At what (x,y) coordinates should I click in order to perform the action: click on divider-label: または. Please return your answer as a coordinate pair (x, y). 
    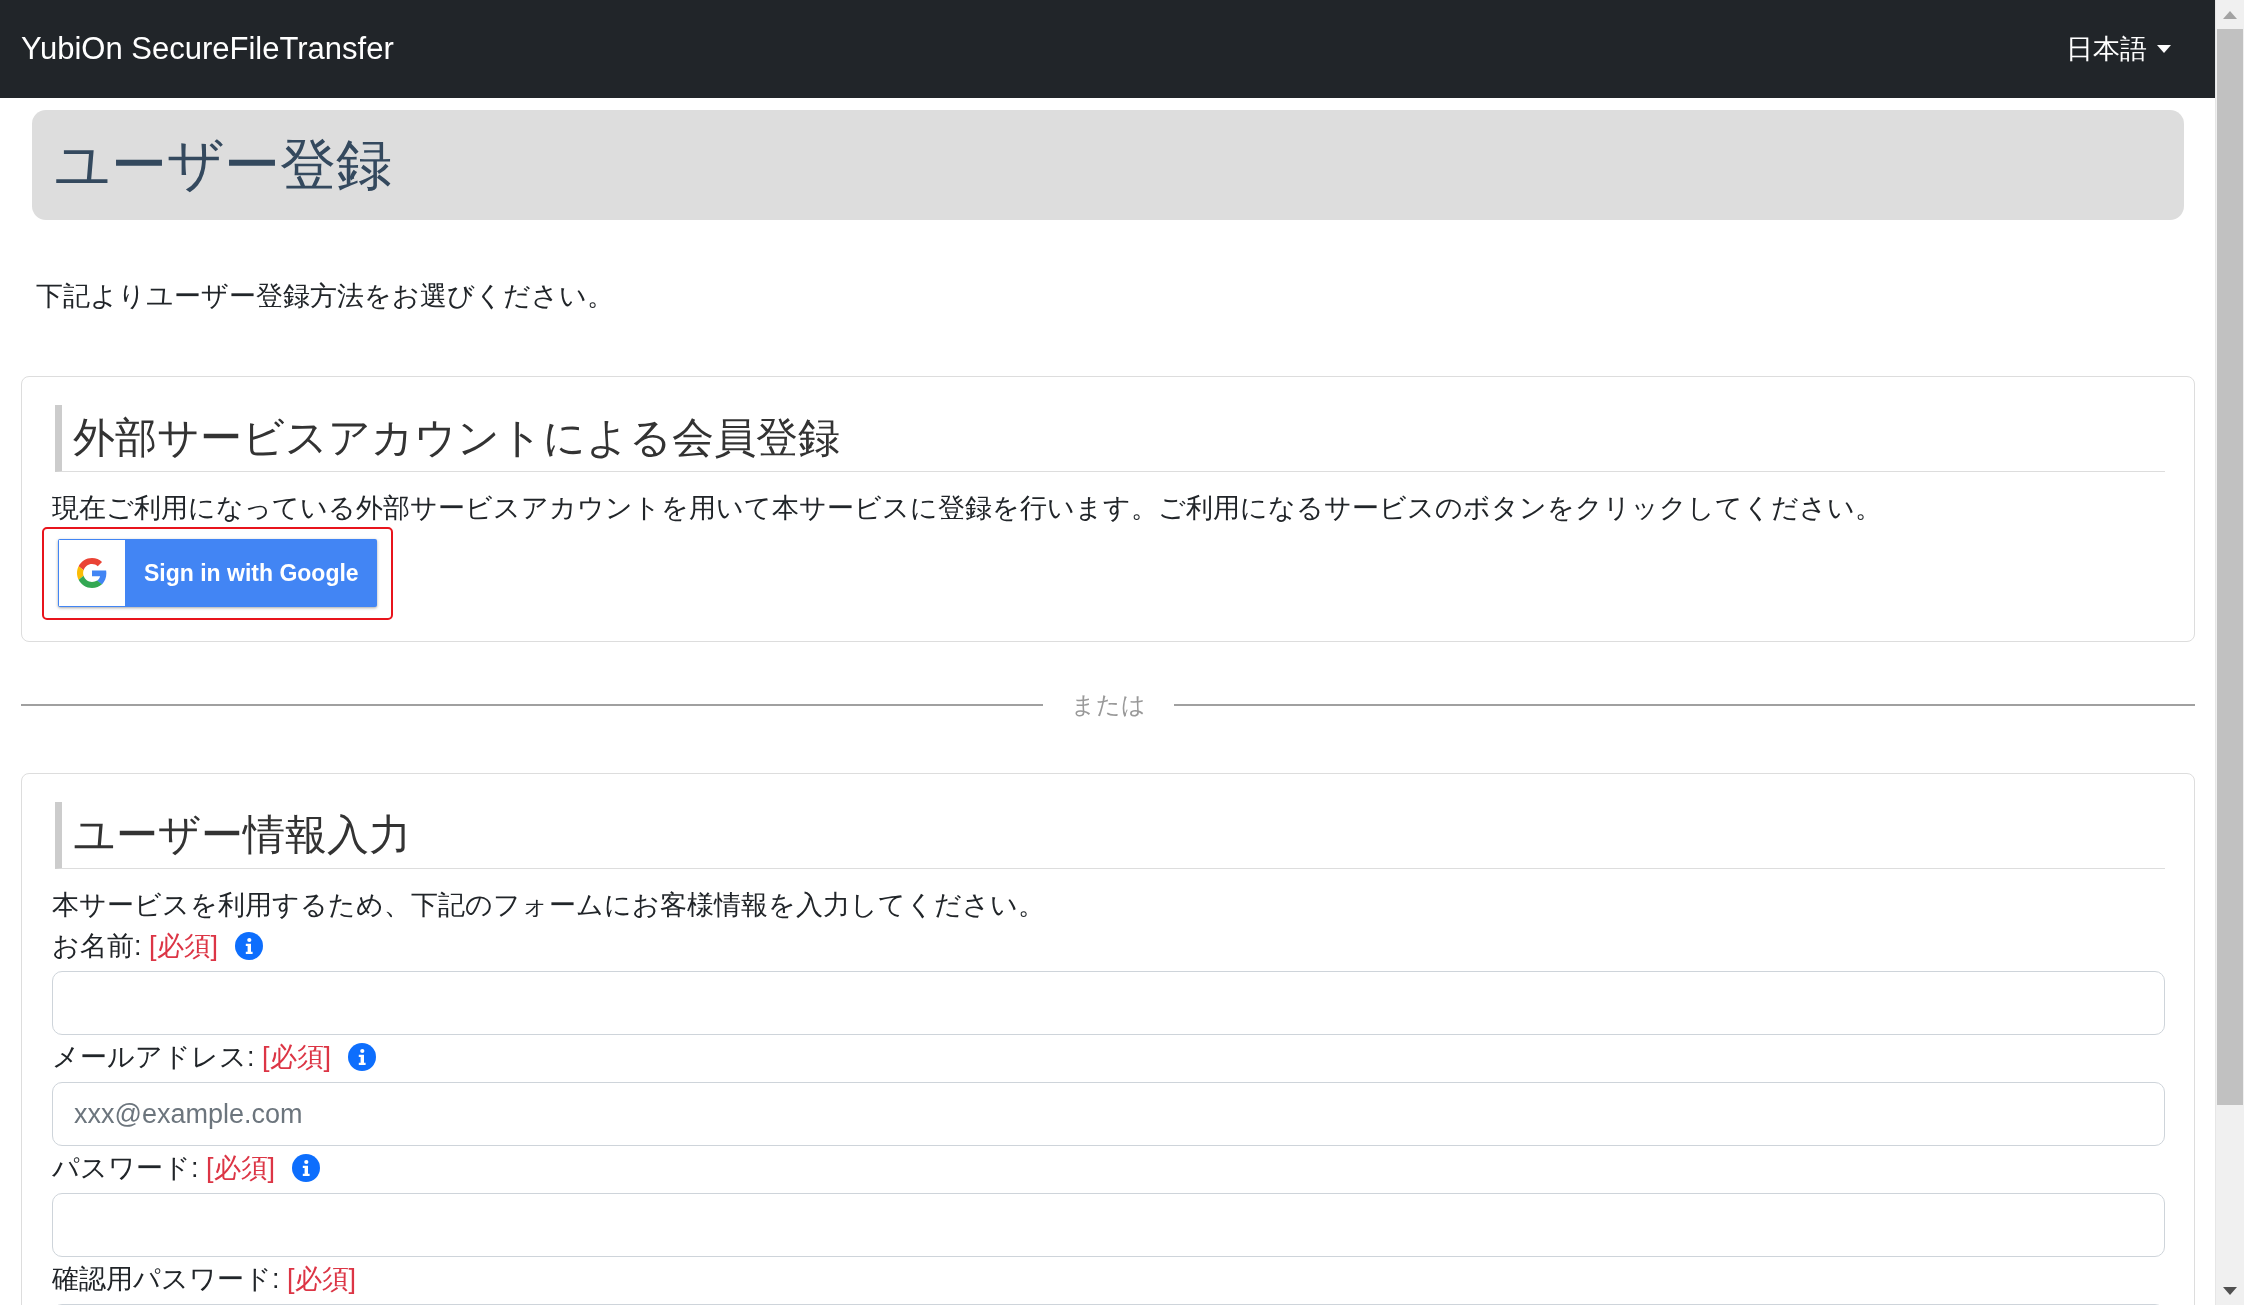
    Looking at the image, I should click on (1108, 705).